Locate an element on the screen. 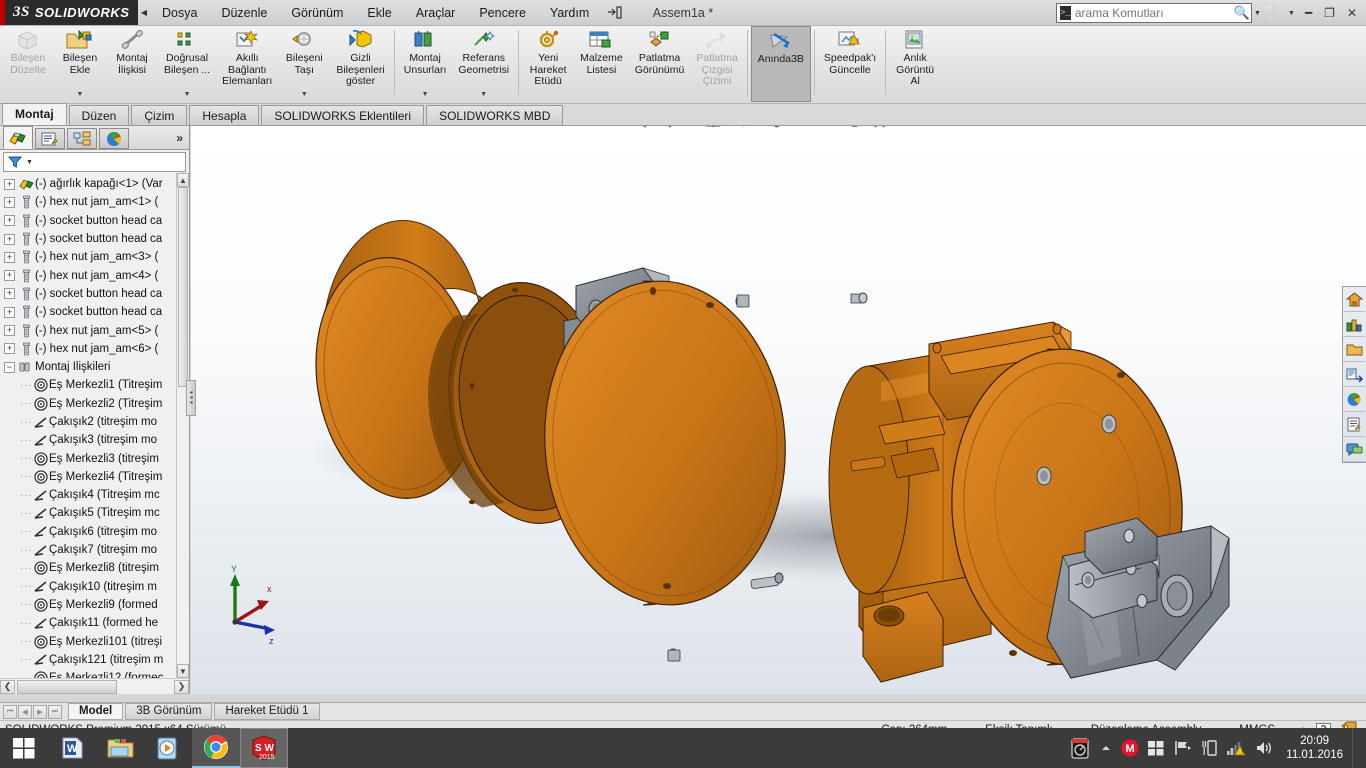  zoom-to-fit-icon is located at coordinates (638, 128).